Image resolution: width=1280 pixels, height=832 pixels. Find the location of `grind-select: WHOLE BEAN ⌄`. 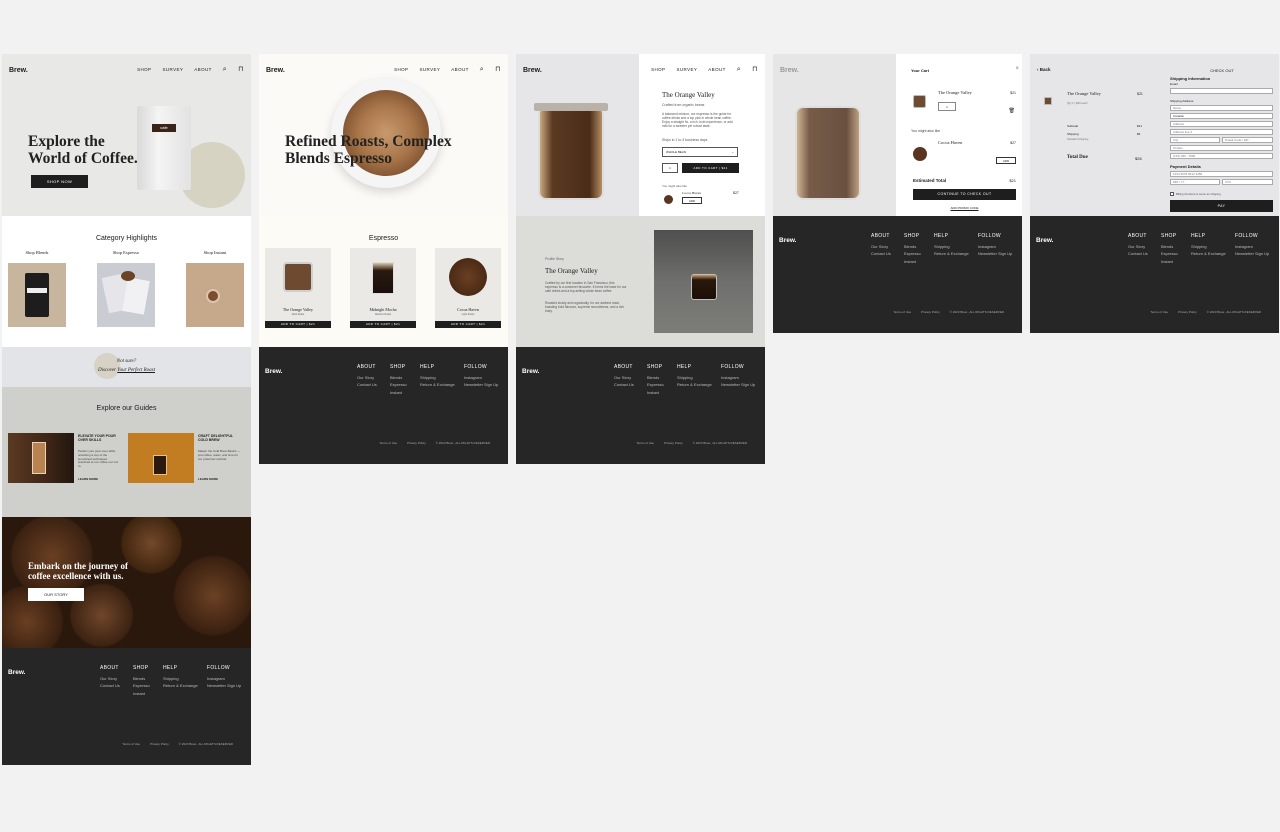

grind-select: WHOLE BEAN ⌄ is located at coordinates (700, 152).